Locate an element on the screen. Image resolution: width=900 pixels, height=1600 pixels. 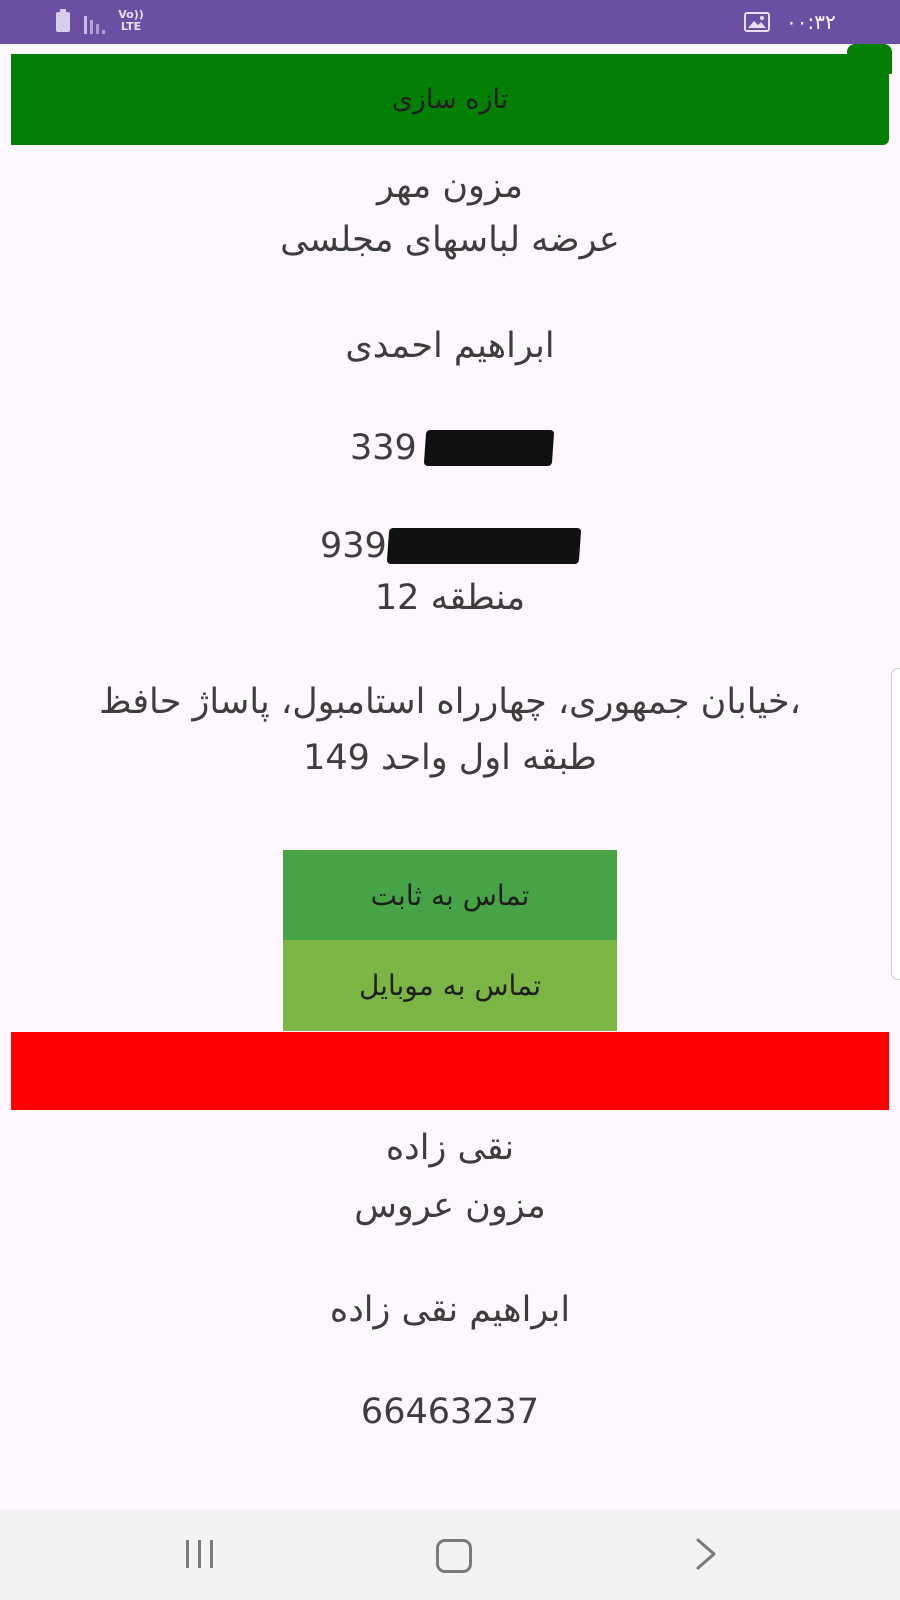
landline-number: 66463237 is located at coordinates (450, 1412).